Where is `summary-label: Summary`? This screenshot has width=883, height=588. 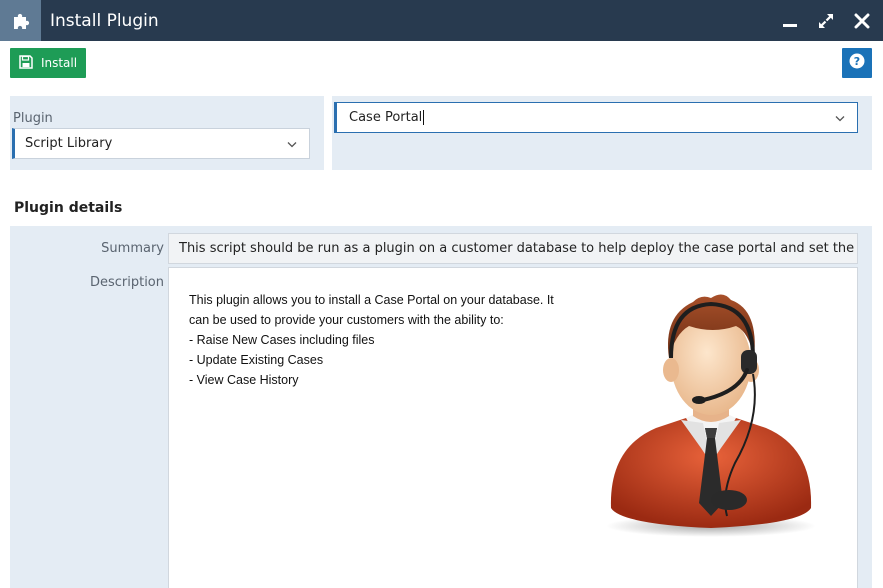 summary-label: Summary is located at coordinates (132, 248).